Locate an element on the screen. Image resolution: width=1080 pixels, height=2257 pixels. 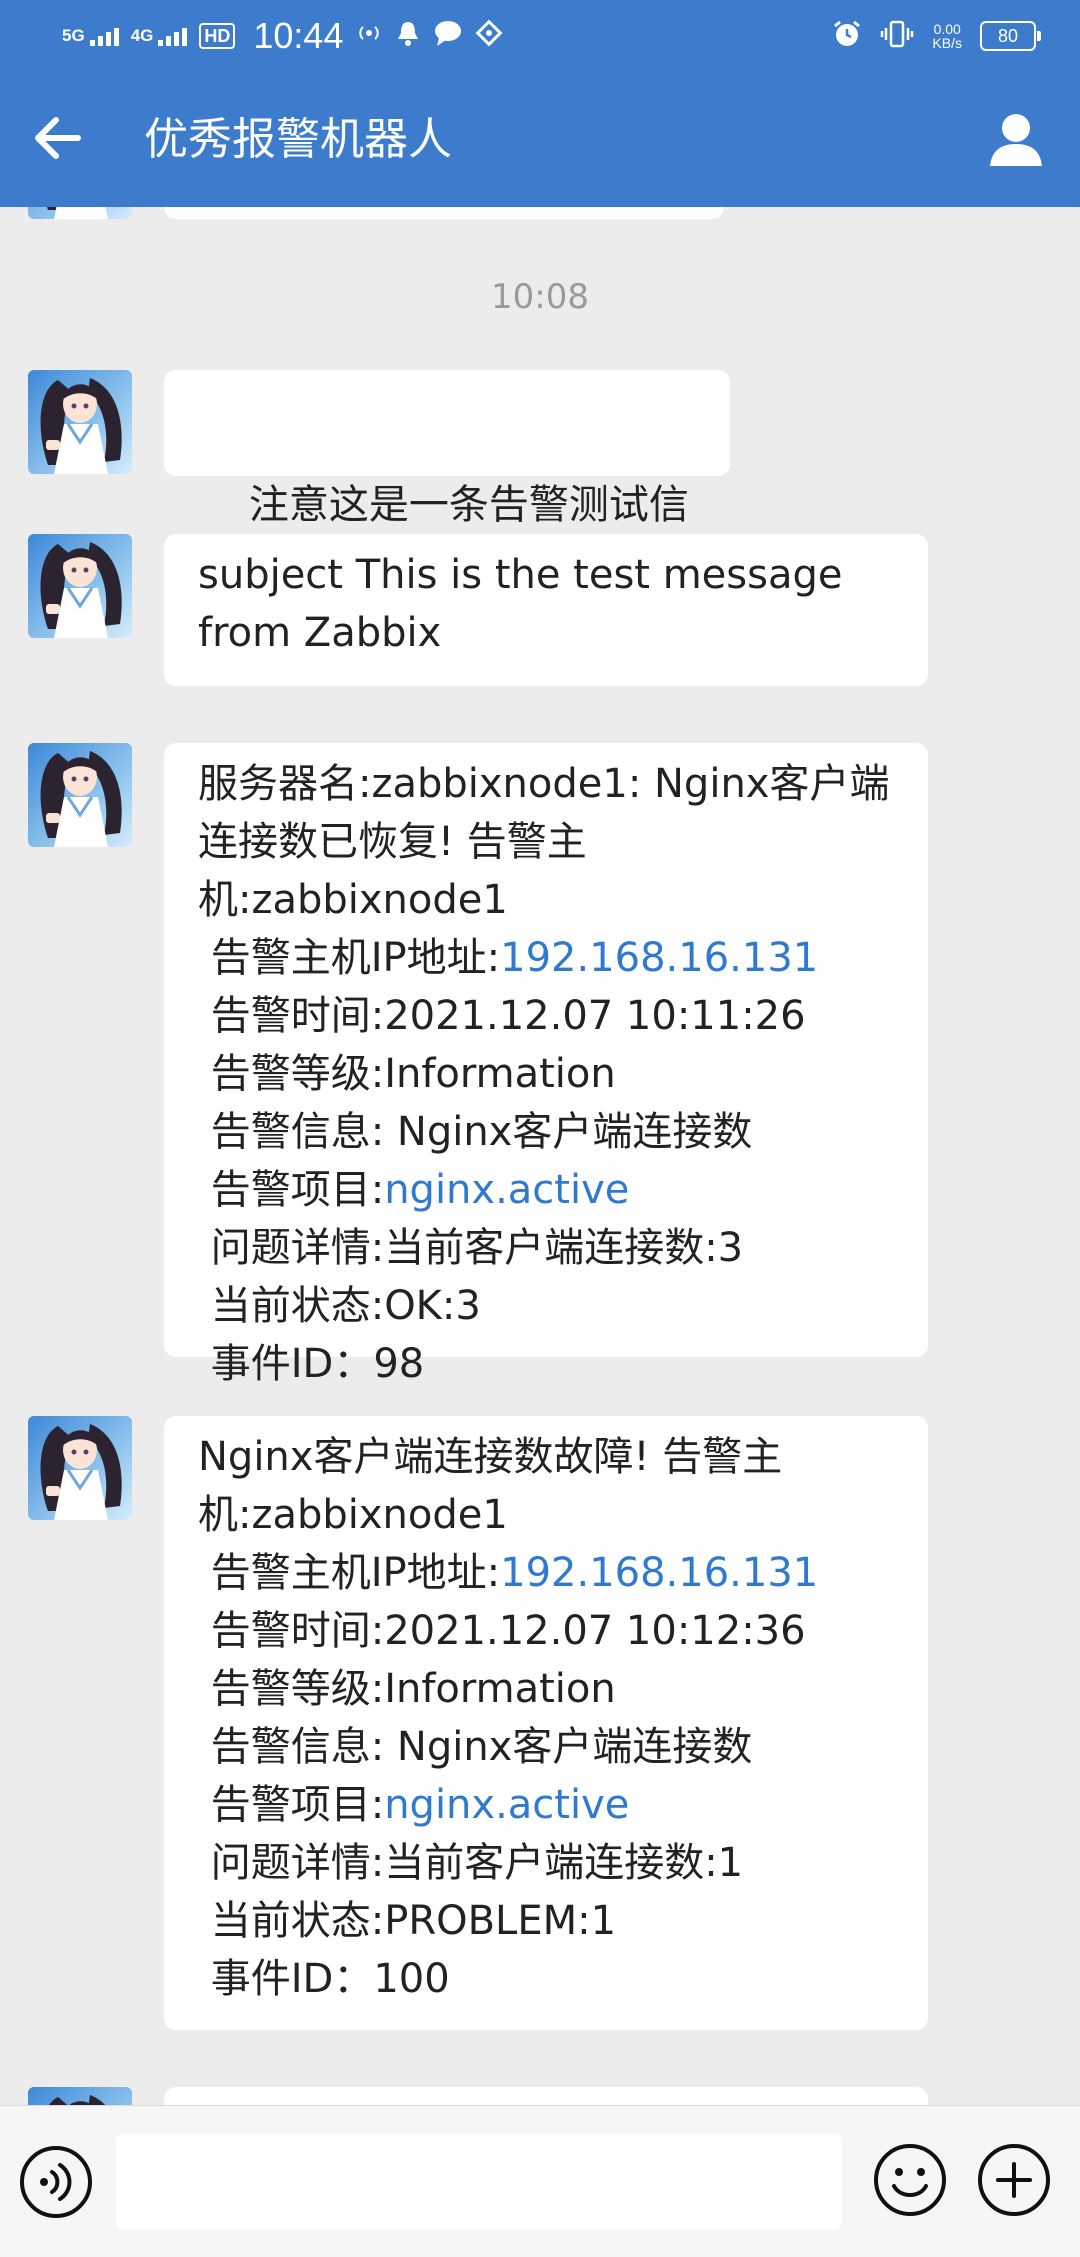
message-line: 机:zabbixnode1 is located at coordinates (353, 1515).